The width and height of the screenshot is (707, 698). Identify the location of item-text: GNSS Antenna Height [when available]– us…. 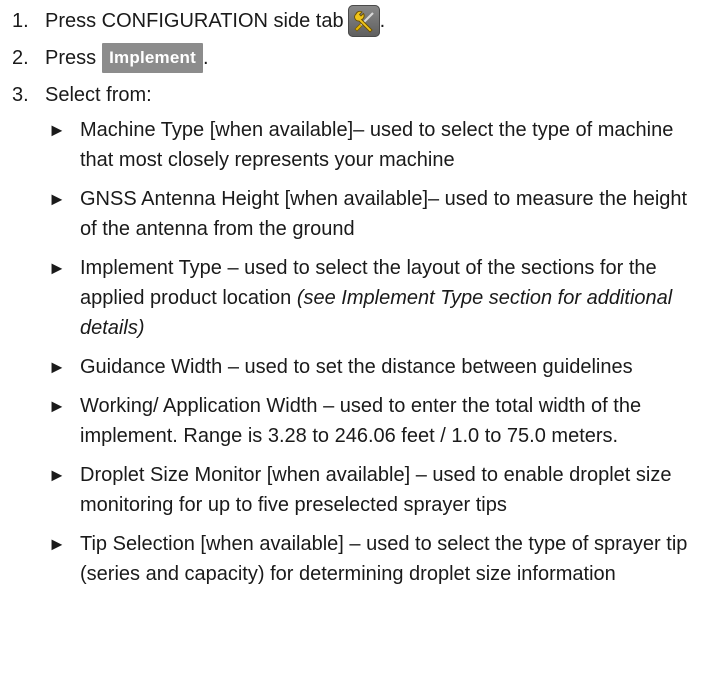
(384, 214).